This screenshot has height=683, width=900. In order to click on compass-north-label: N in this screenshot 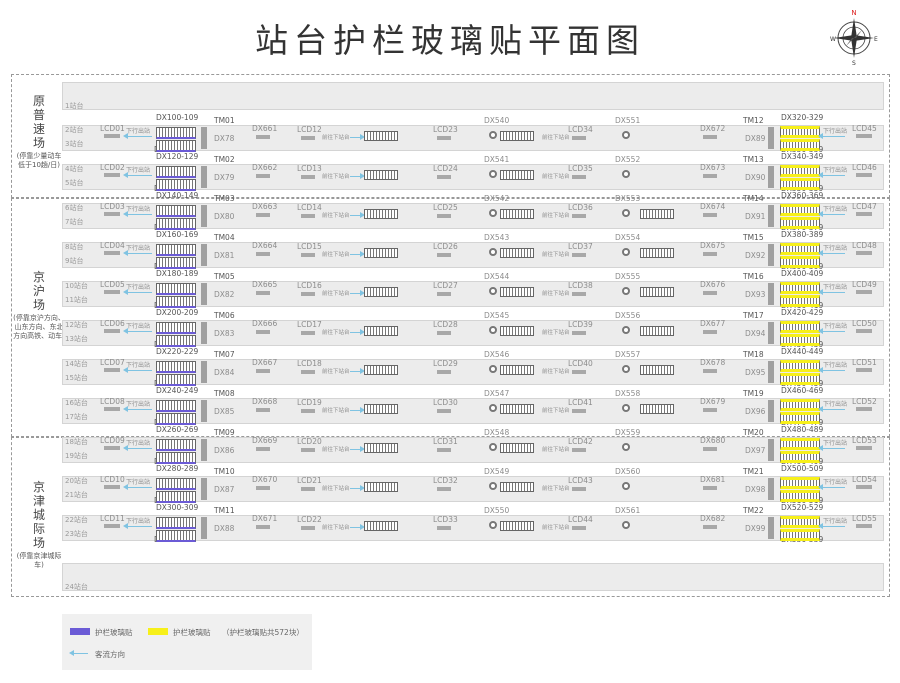, I will do `click(853, 13)`.